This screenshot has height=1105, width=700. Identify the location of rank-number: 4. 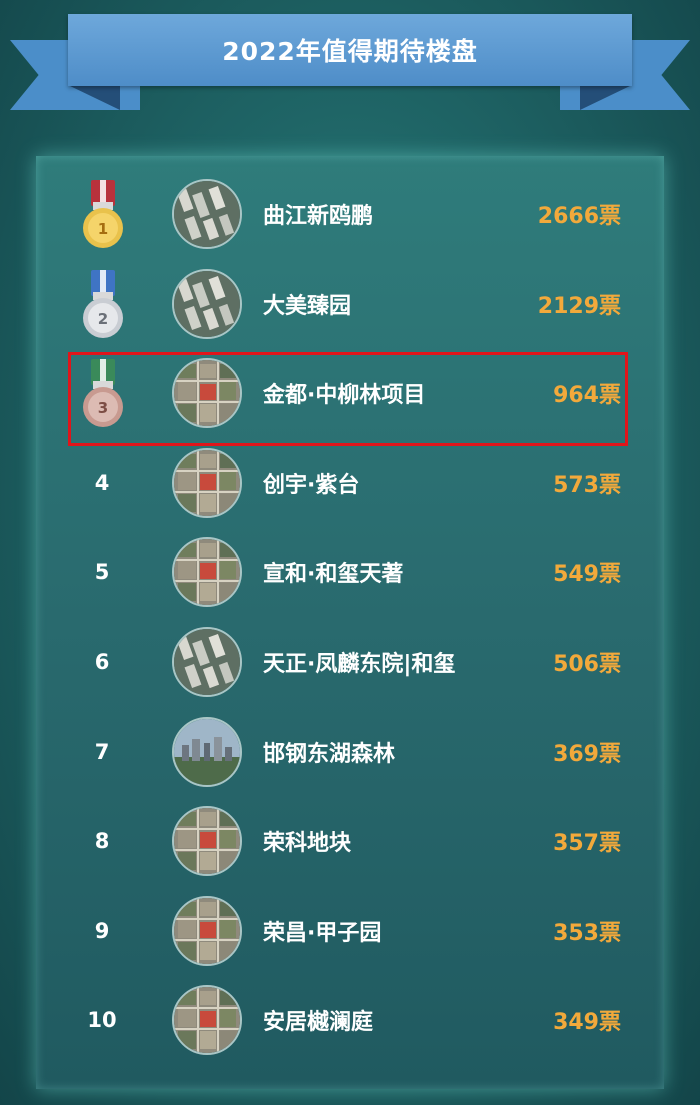
(102, 482).